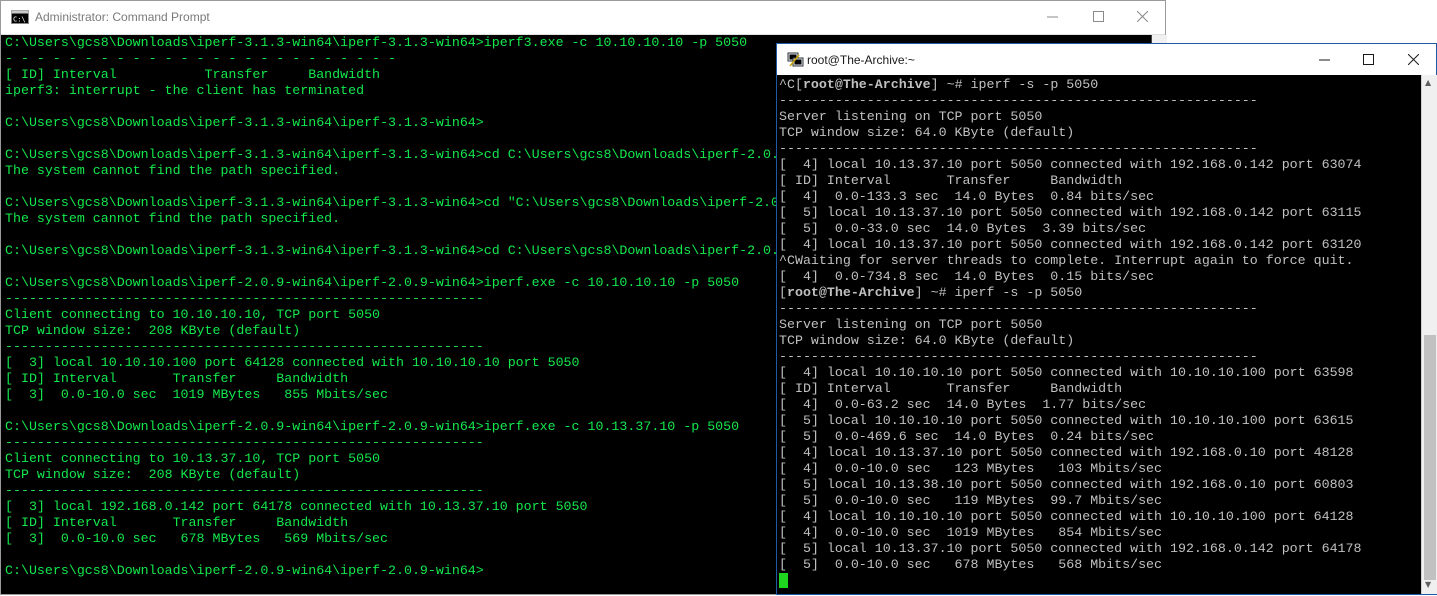 Image resolution: width=1437 pixels, height=596 pixels. I want to click on scroll-down-arrow-icon: ▼, so click(1428, 584).